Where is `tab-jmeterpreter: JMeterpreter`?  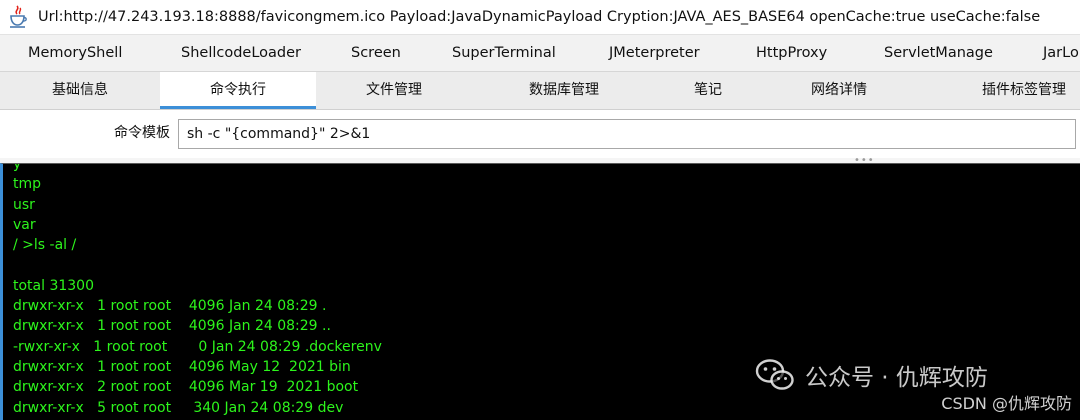
tab-jmeterpreter: JMeterpreter is located at coordinates (654, 53).